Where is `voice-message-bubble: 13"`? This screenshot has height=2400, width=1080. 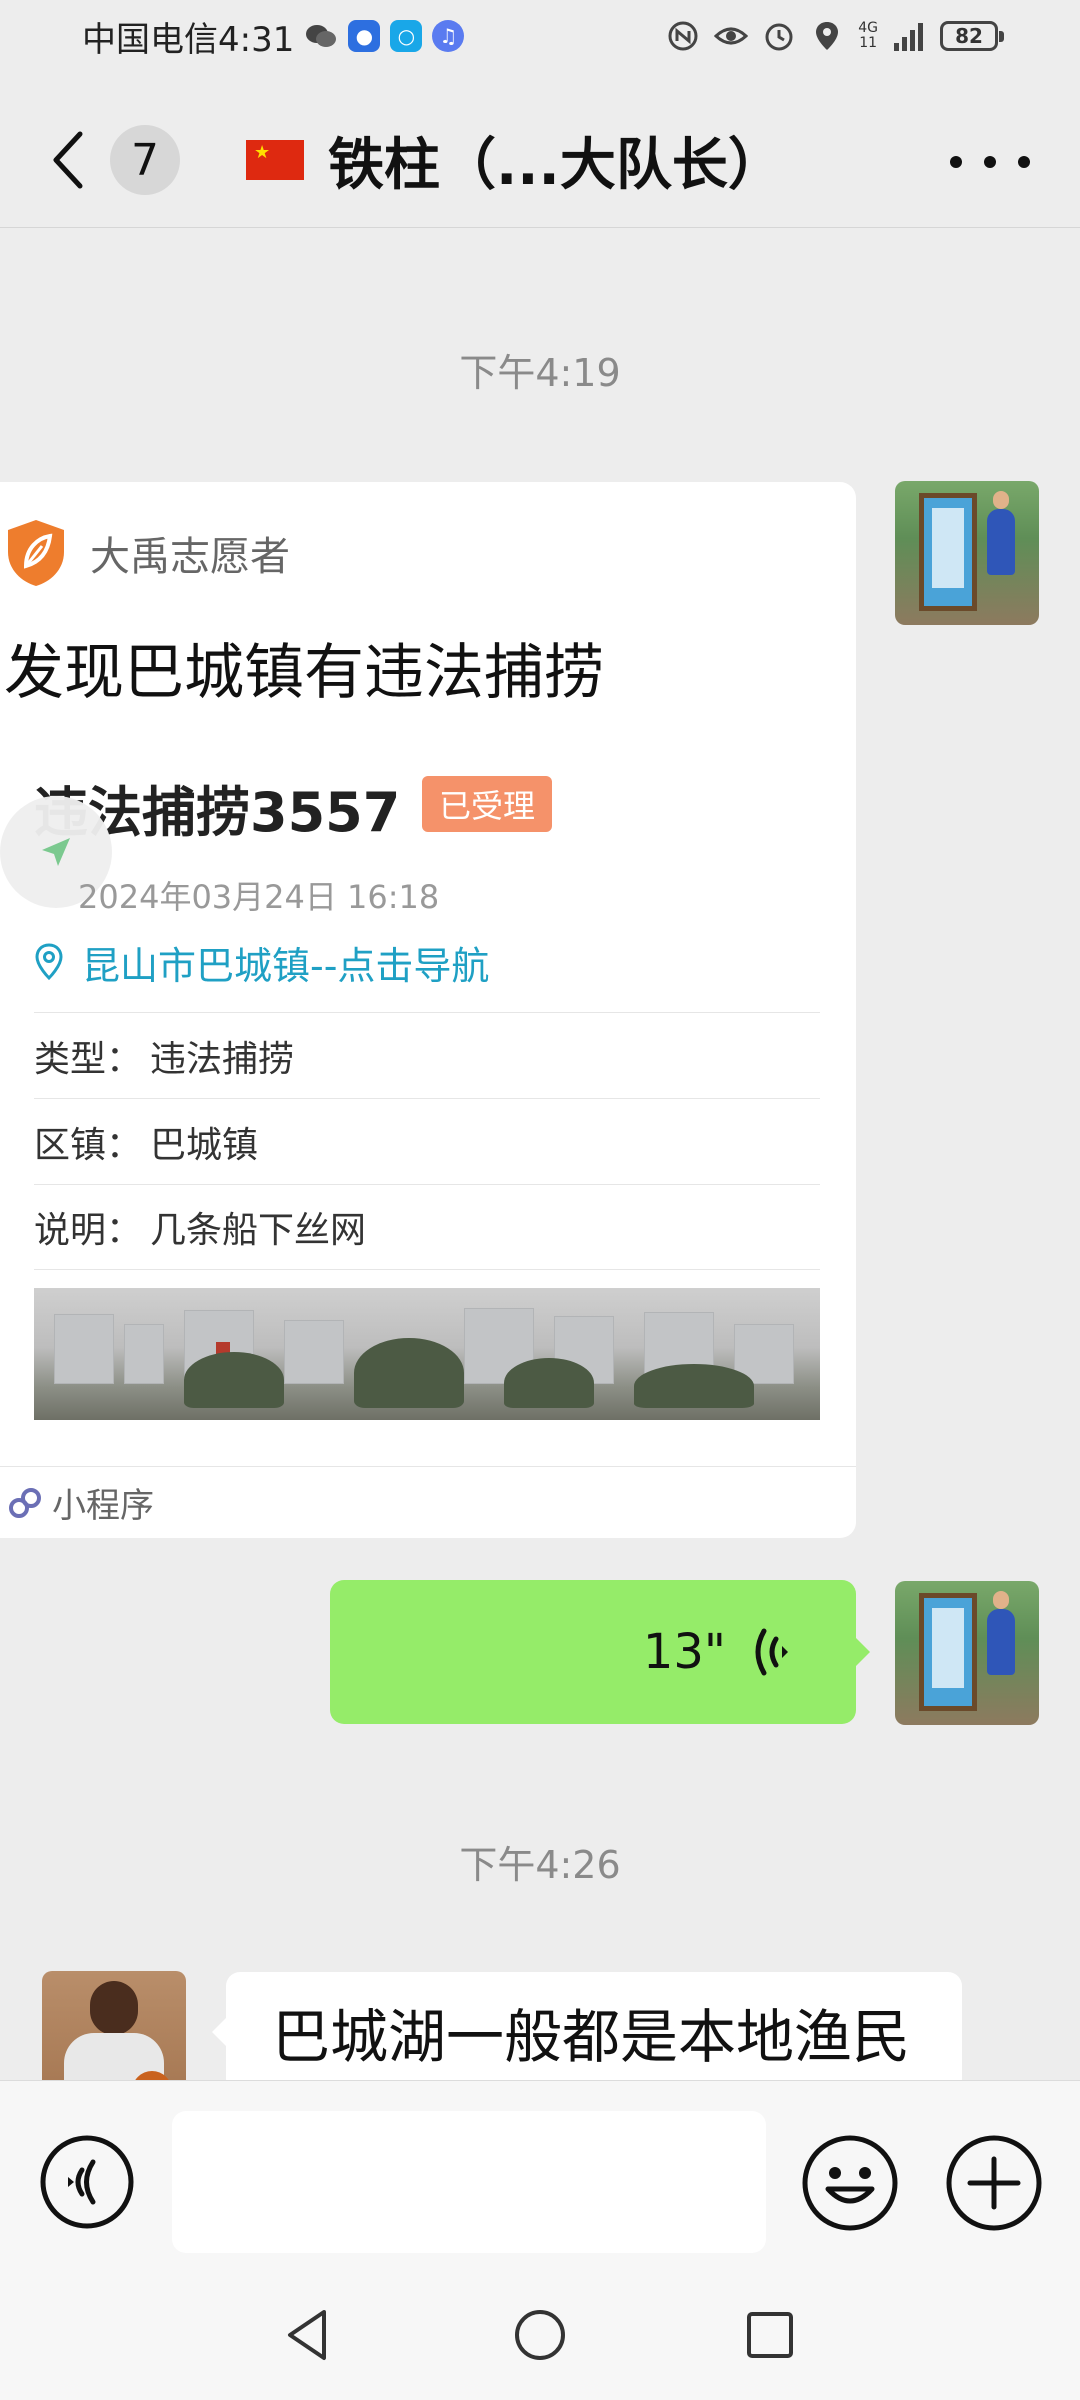 voice-message-bubble: 13" is located at coordinates (600, 1652).